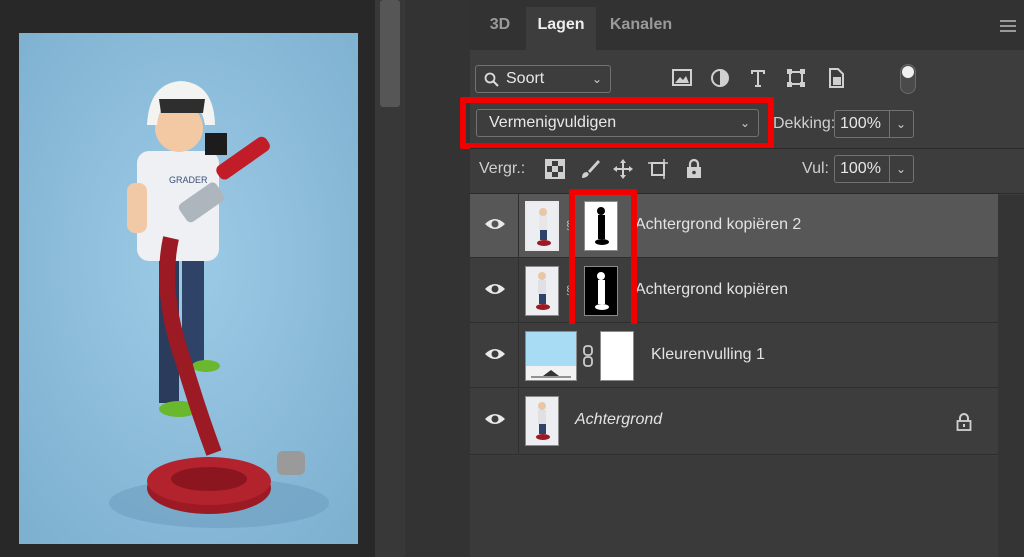  I want to click on search-icon, so click(491, 79).